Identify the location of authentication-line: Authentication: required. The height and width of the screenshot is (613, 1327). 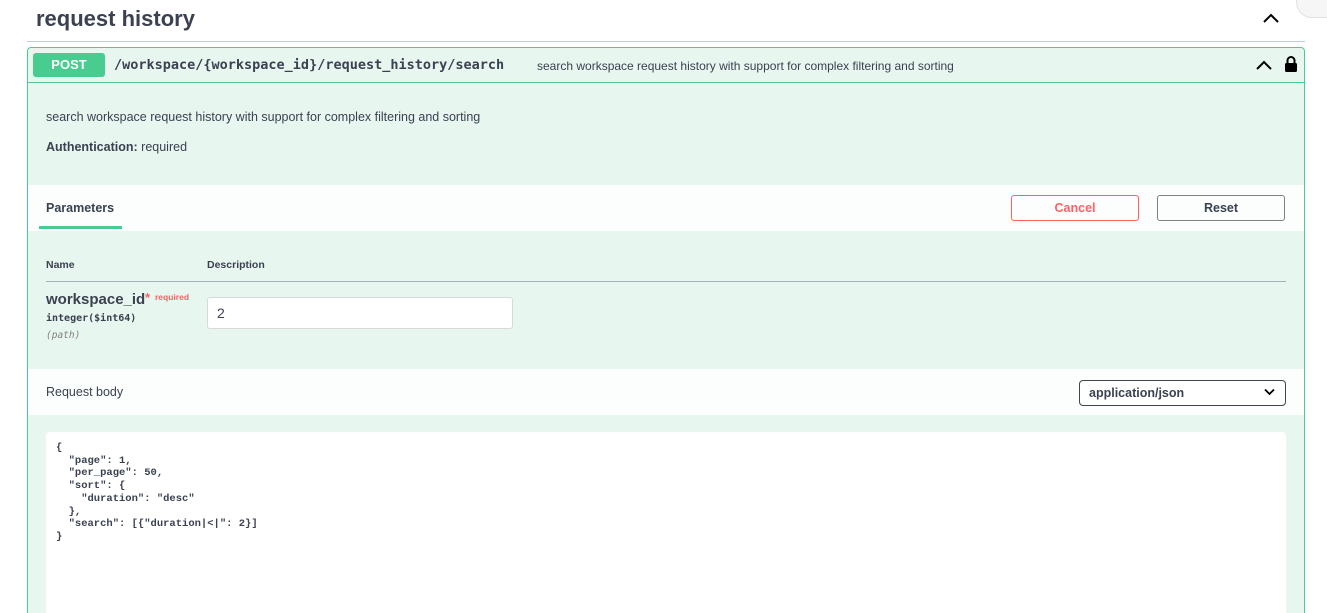
(116, 147).